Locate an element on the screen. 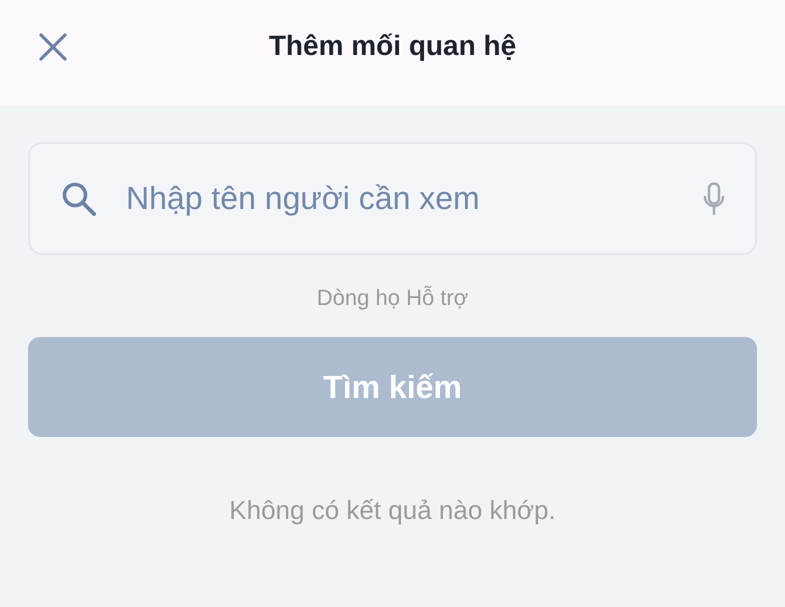  caption-text: Dòng họ Hỗ trợ is located at coordinates (393, 298).